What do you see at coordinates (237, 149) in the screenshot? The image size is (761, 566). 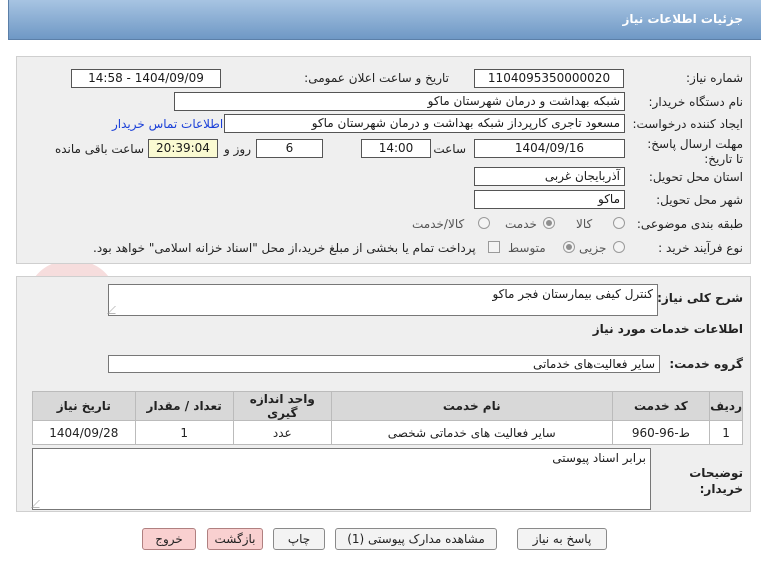 I see `days-label: روز و` at bounding box center [237, 149].